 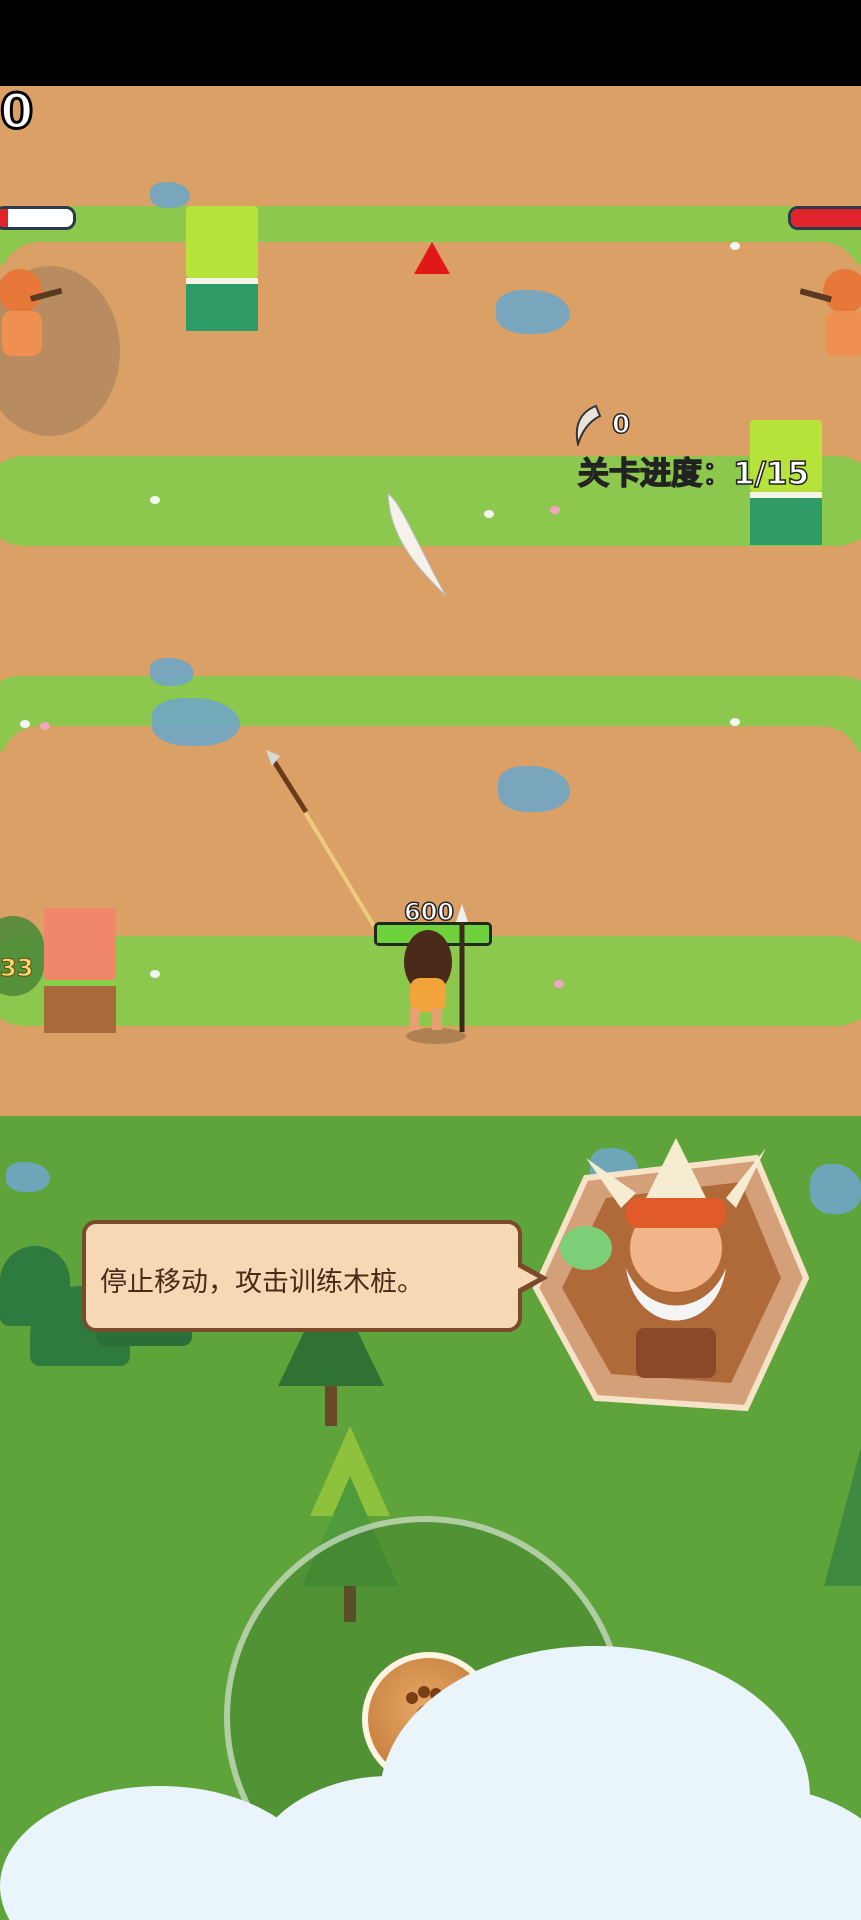 What do you see at coordinates (430, 43) in the screenshot?
I see `status-bar` at bounding box center [430, 43].